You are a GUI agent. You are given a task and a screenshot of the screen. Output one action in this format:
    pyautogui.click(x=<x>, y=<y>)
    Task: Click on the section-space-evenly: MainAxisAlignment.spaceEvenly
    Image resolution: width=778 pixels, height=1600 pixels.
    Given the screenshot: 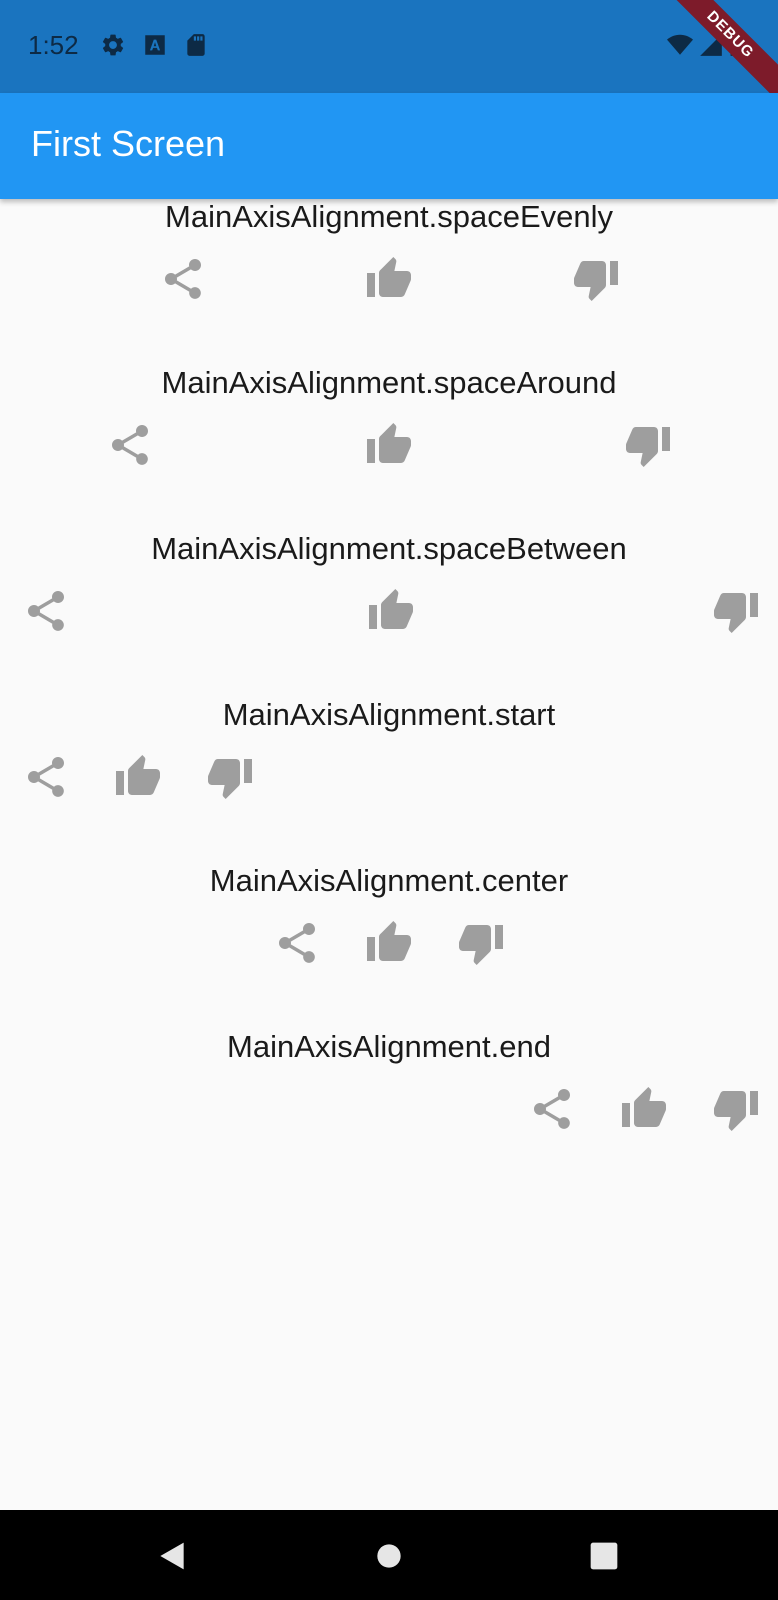 What is the action you would take?
    pyautogui.click(x=389, y=284)
    